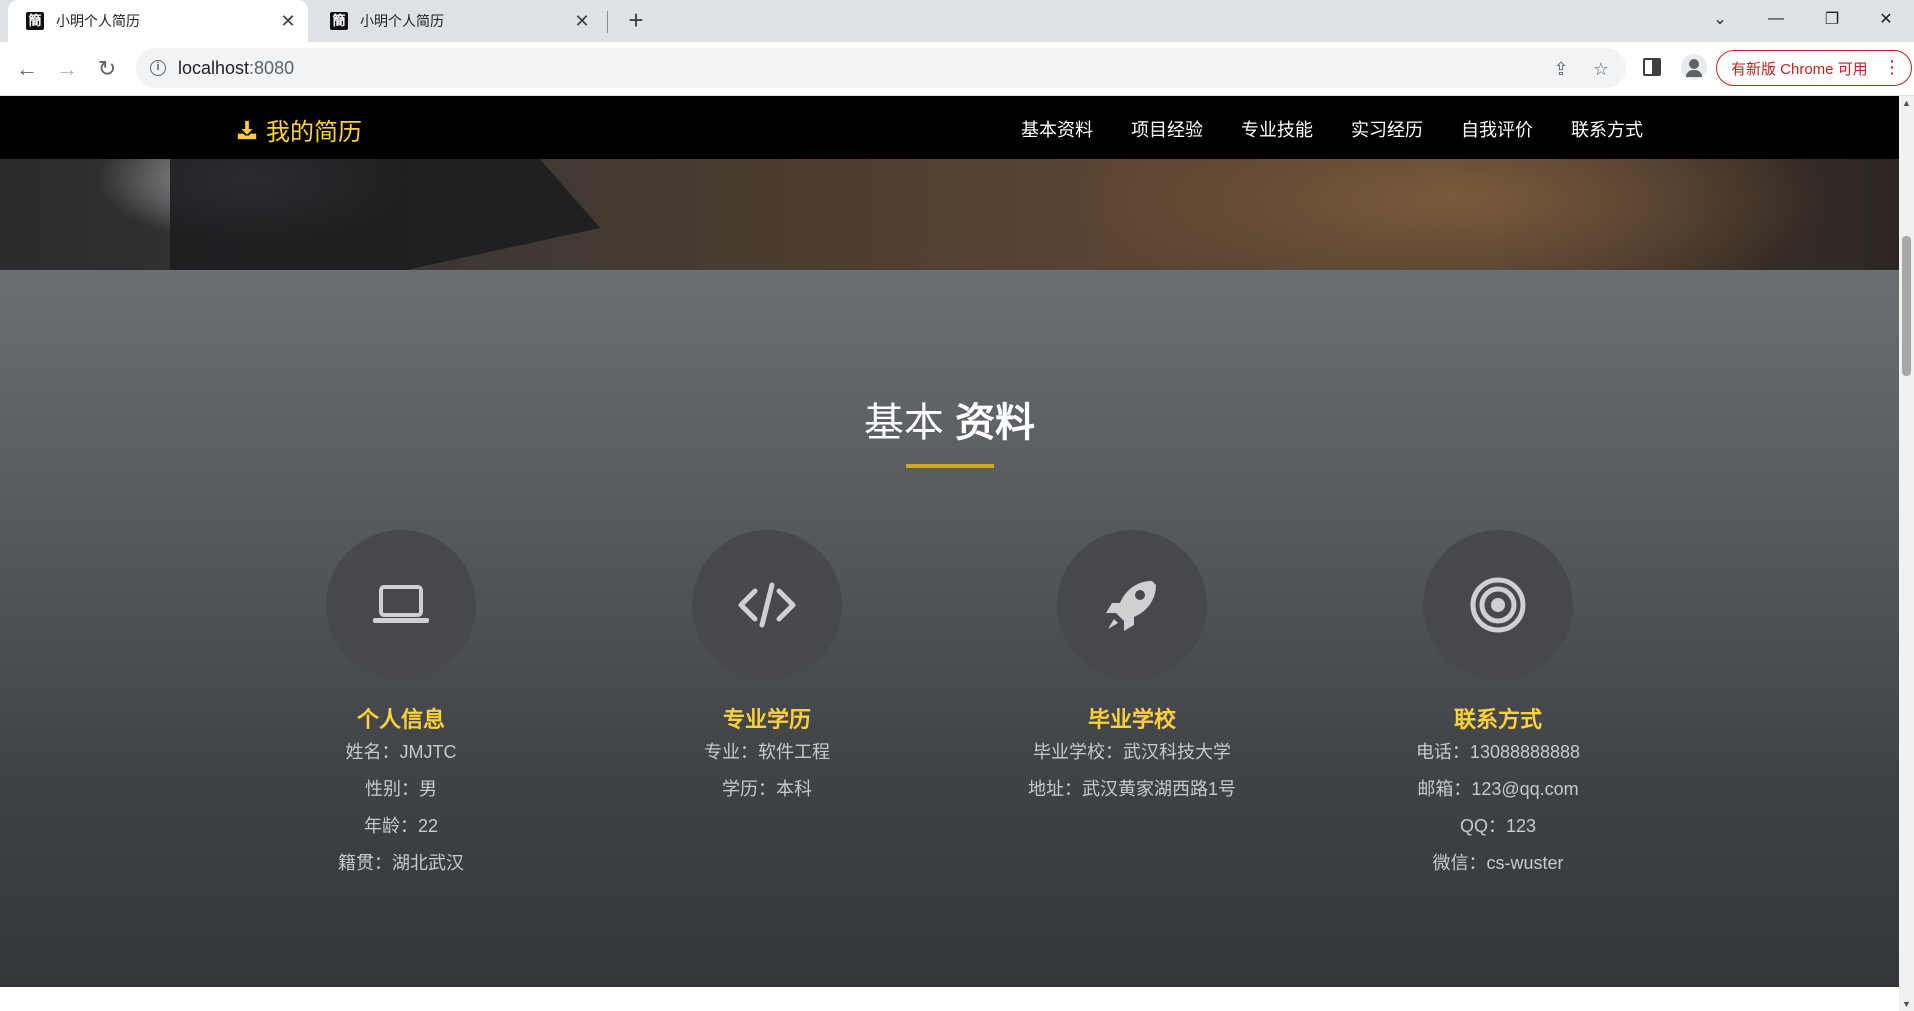 Image resolution: width=1914 pixels, height=1011 pixels. What do you see at coordinates (401, 789) in the screenshot?
I see `card-line: 性别：男` at bounding box center [401, 789].